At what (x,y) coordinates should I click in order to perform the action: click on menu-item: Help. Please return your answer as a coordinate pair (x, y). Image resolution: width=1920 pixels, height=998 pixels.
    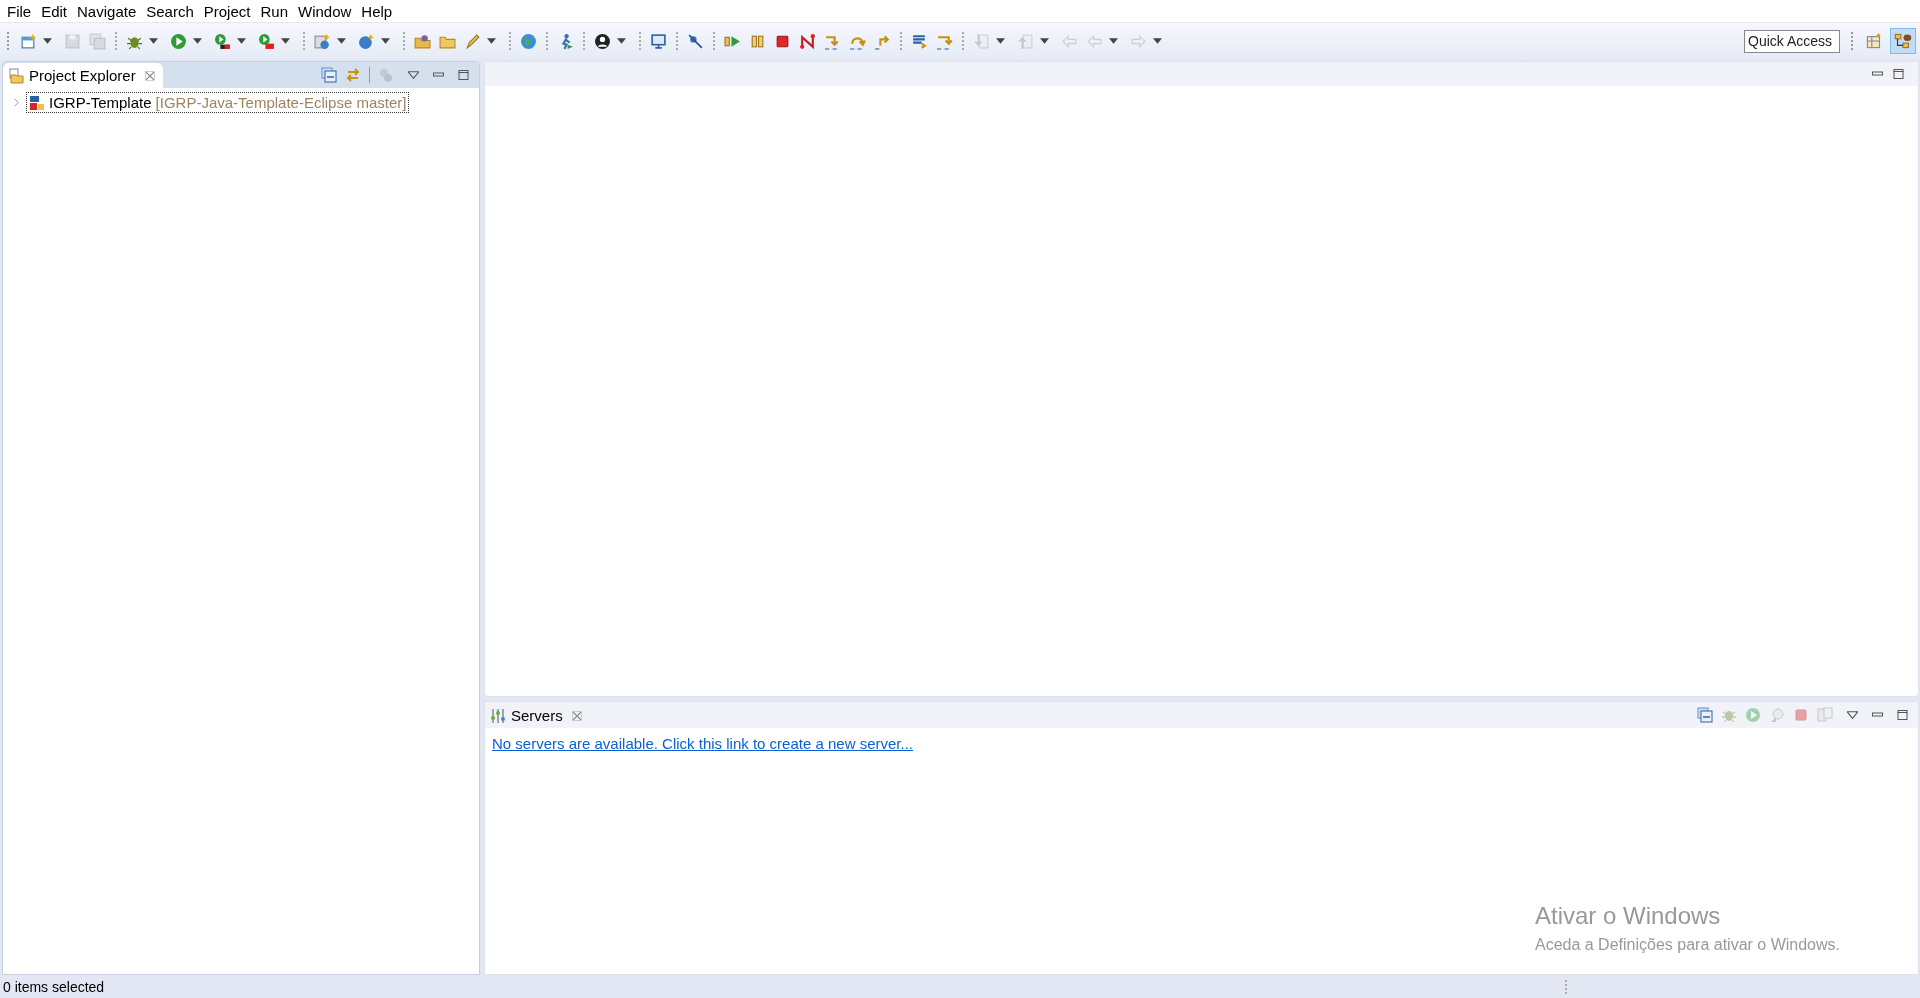
    Looking at the image, I should click on (377, 11).